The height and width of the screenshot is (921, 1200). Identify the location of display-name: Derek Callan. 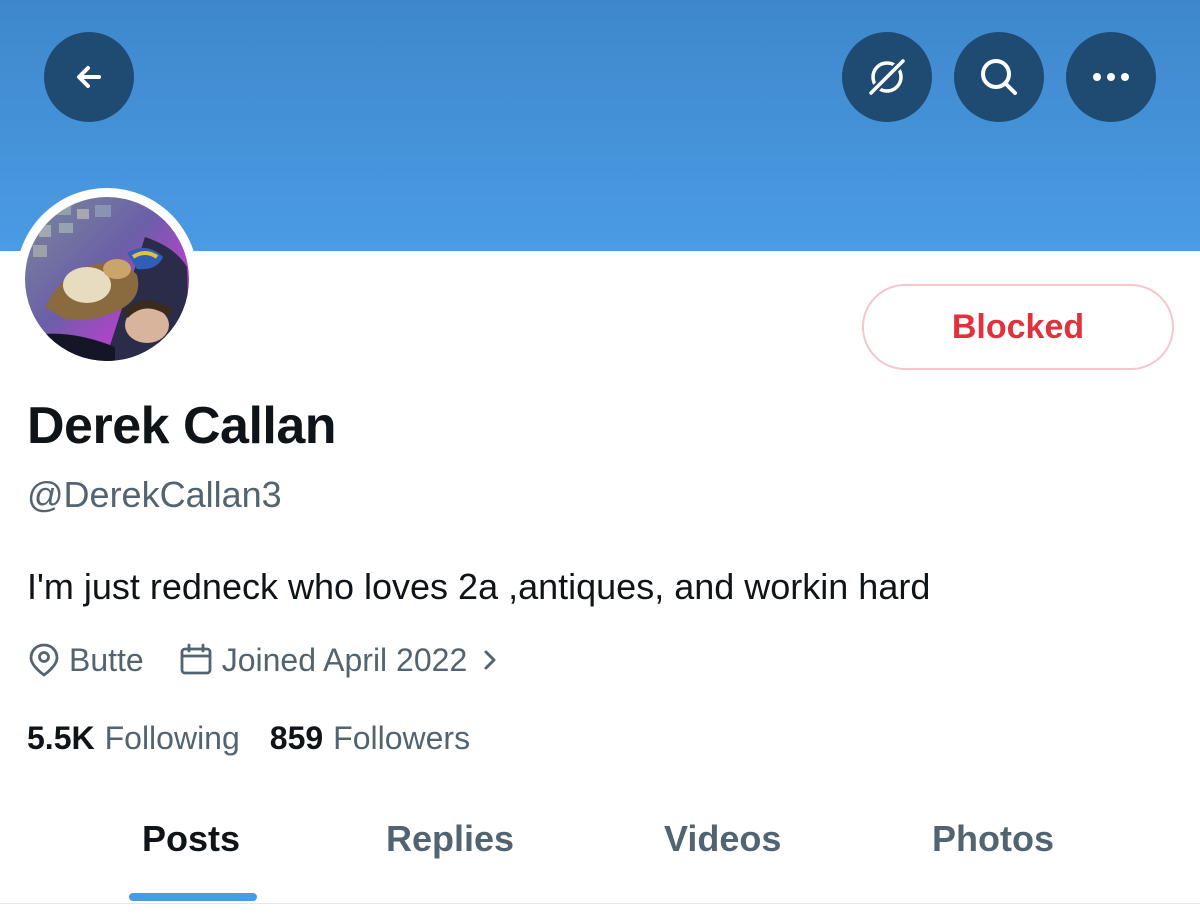
(182, 426).